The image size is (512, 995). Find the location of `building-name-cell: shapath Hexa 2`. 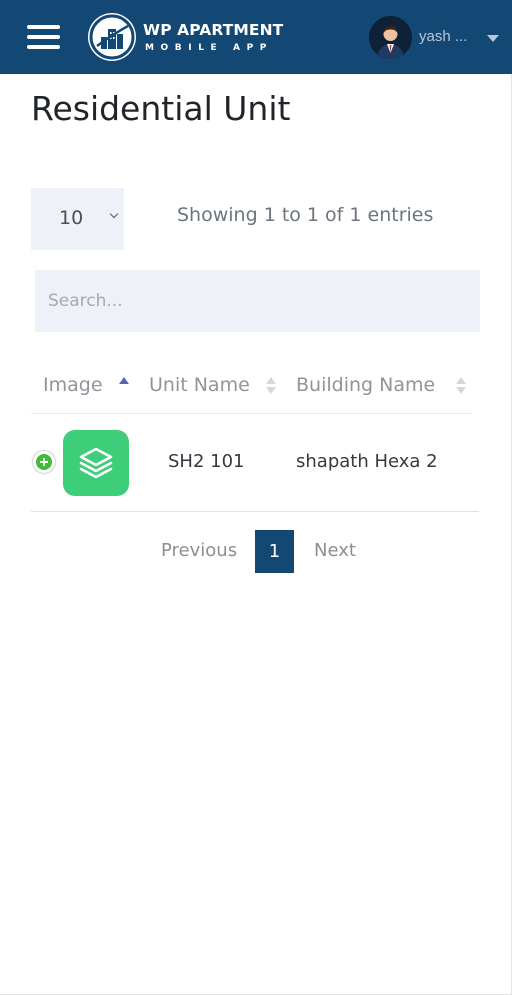

building-name-cell: shapath Hexa 2 is located at coordinates (367, 461).